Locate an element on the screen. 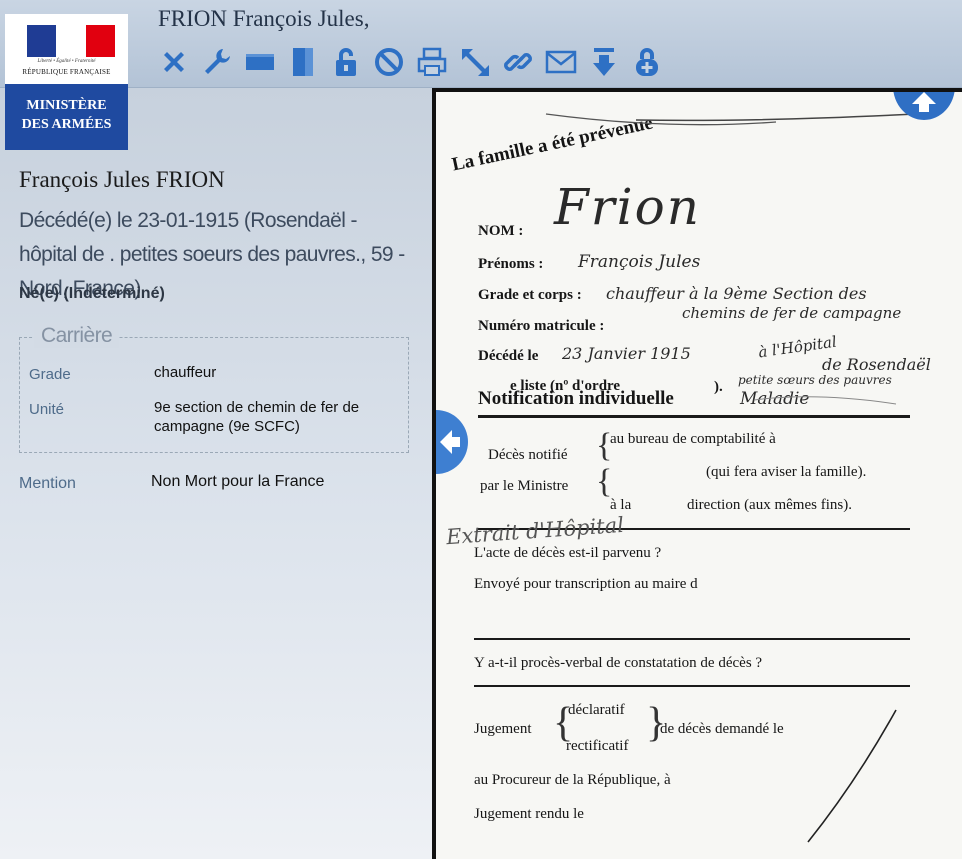  expand-icon is located at coordinates (475, 62).